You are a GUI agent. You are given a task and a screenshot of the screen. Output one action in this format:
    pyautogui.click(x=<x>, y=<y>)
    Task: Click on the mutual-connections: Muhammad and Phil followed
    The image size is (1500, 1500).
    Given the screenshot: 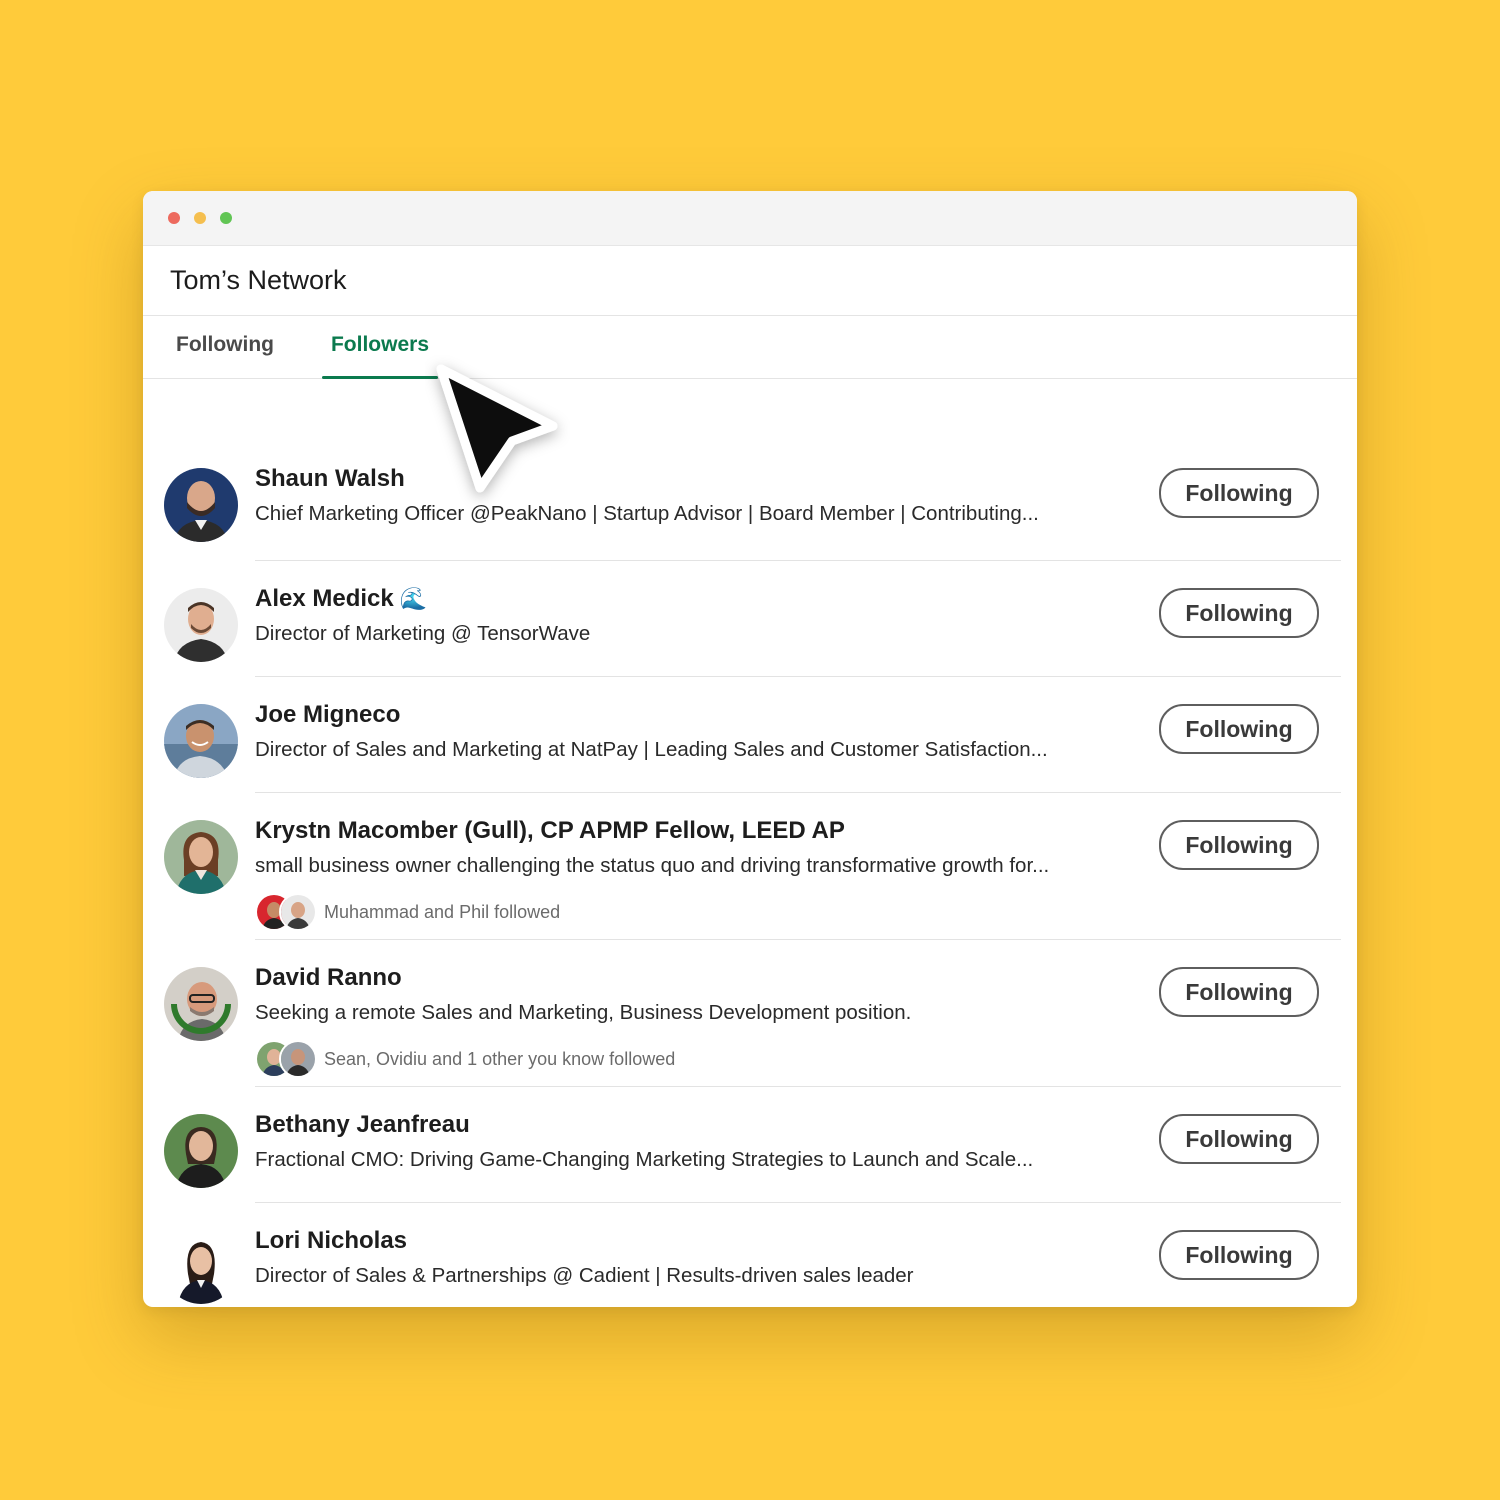 What is the action you would take?
    pyautogui.click(x=408, y=912)
    